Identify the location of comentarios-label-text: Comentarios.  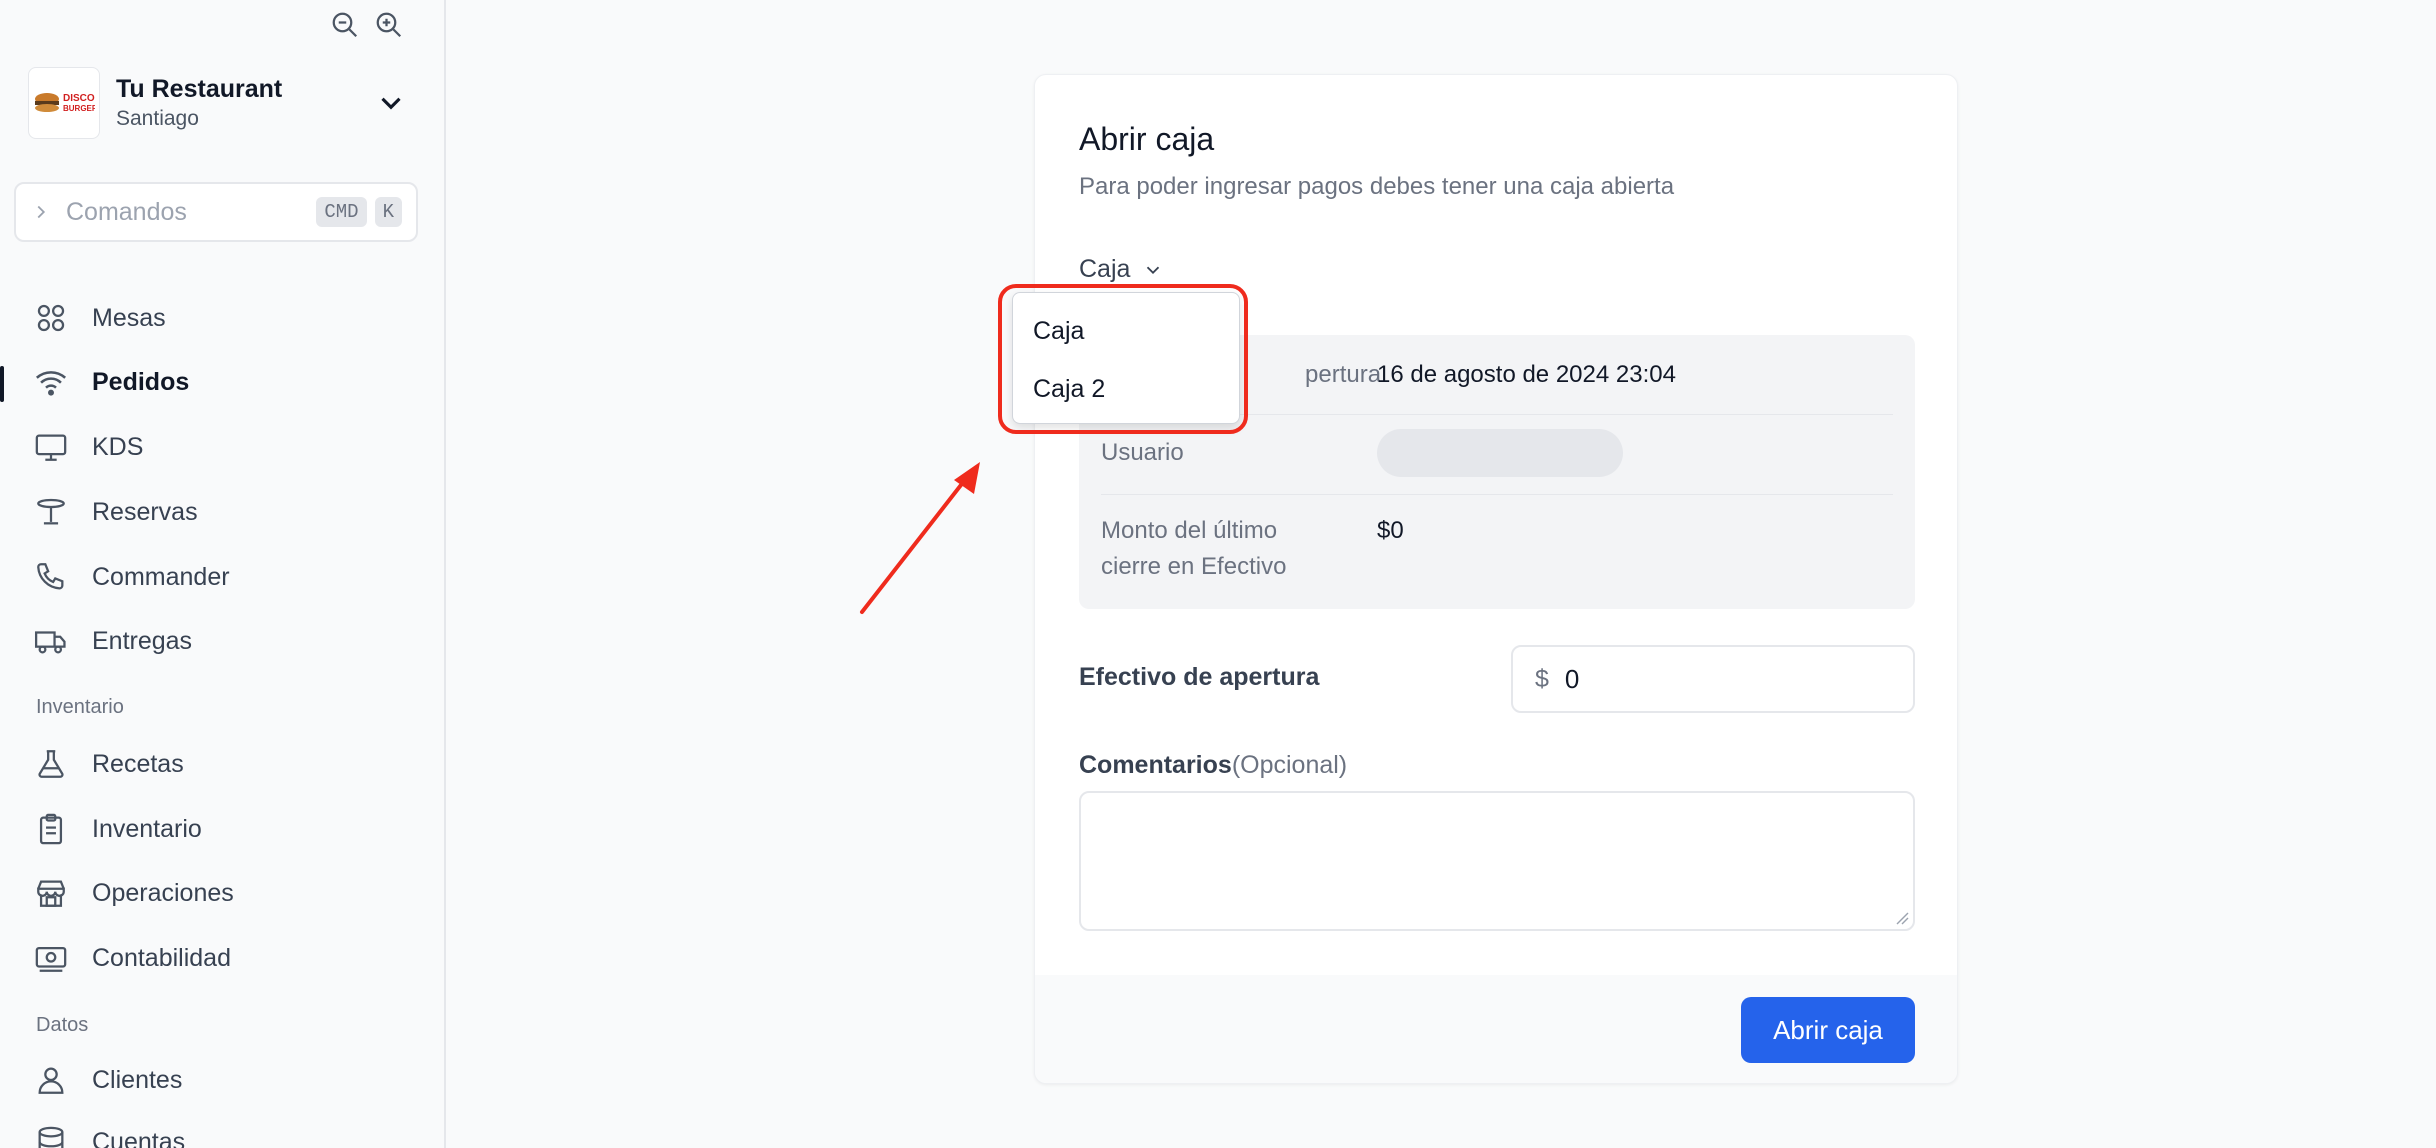
(1155, 765).